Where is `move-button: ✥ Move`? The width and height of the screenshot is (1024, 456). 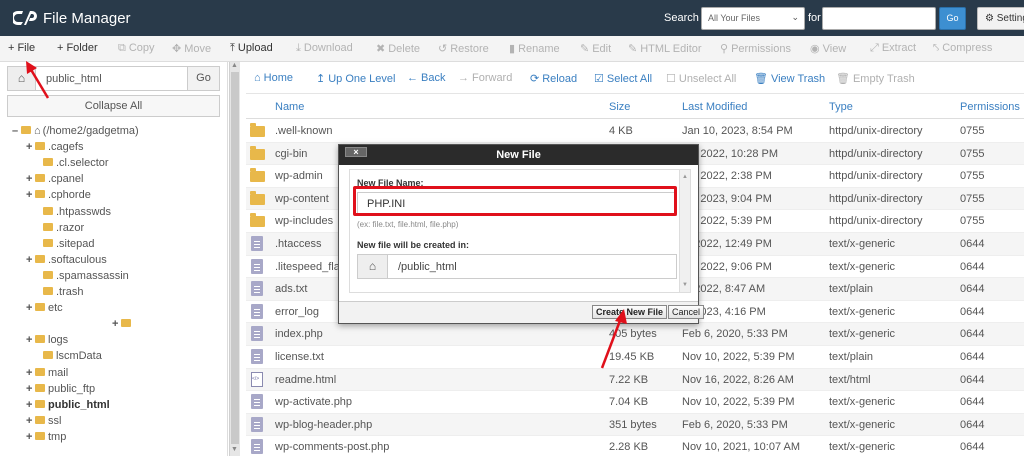
move-button: ✥ Move is located at coordinates (191, 48).